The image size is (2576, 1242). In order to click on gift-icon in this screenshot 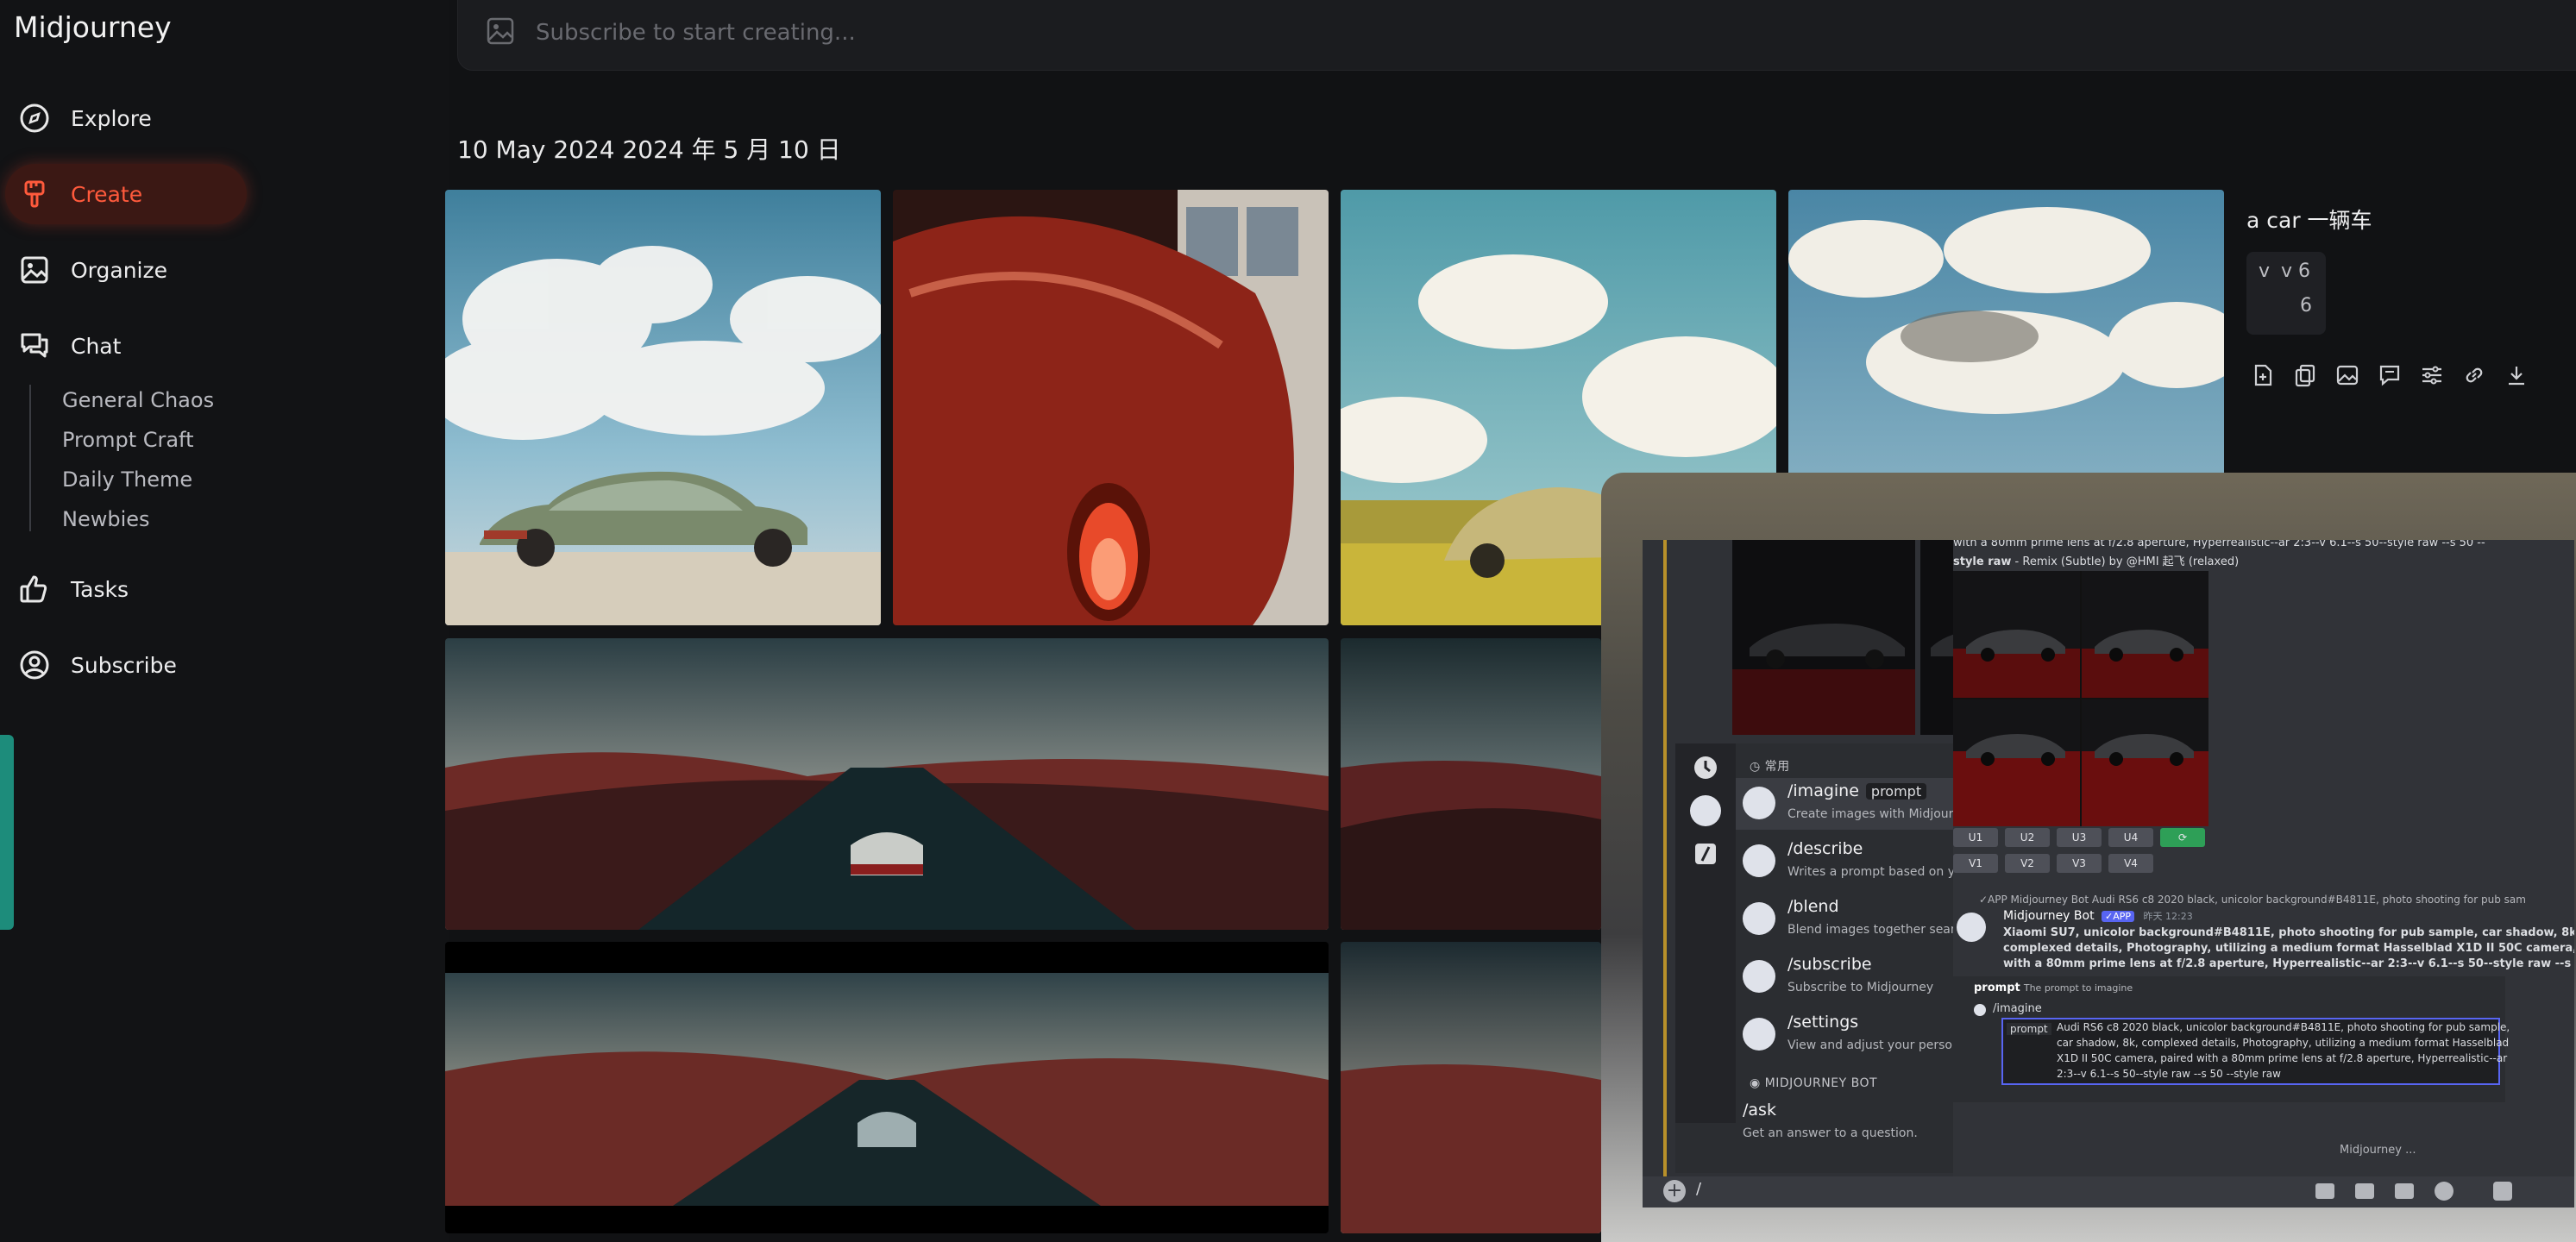, I will do `click(2324, 1191)`.